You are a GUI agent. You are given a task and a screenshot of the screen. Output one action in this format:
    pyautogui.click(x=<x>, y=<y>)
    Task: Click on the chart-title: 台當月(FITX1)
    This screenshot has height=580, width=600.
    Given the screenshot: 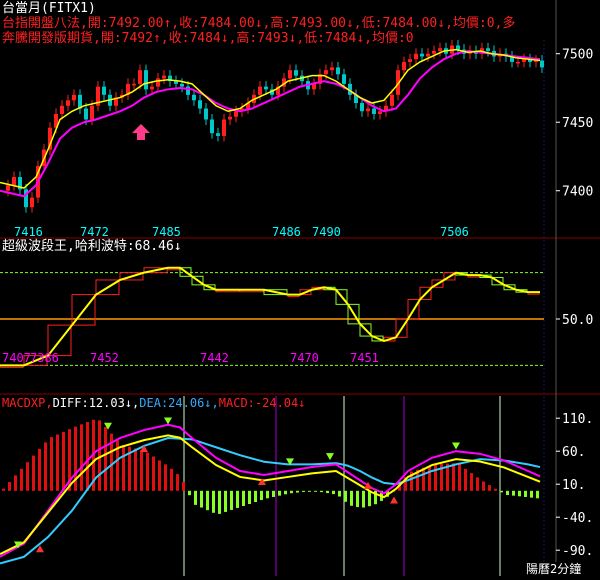 What is the action you would take?
    pyautogui.click(x=49, y=8)
    